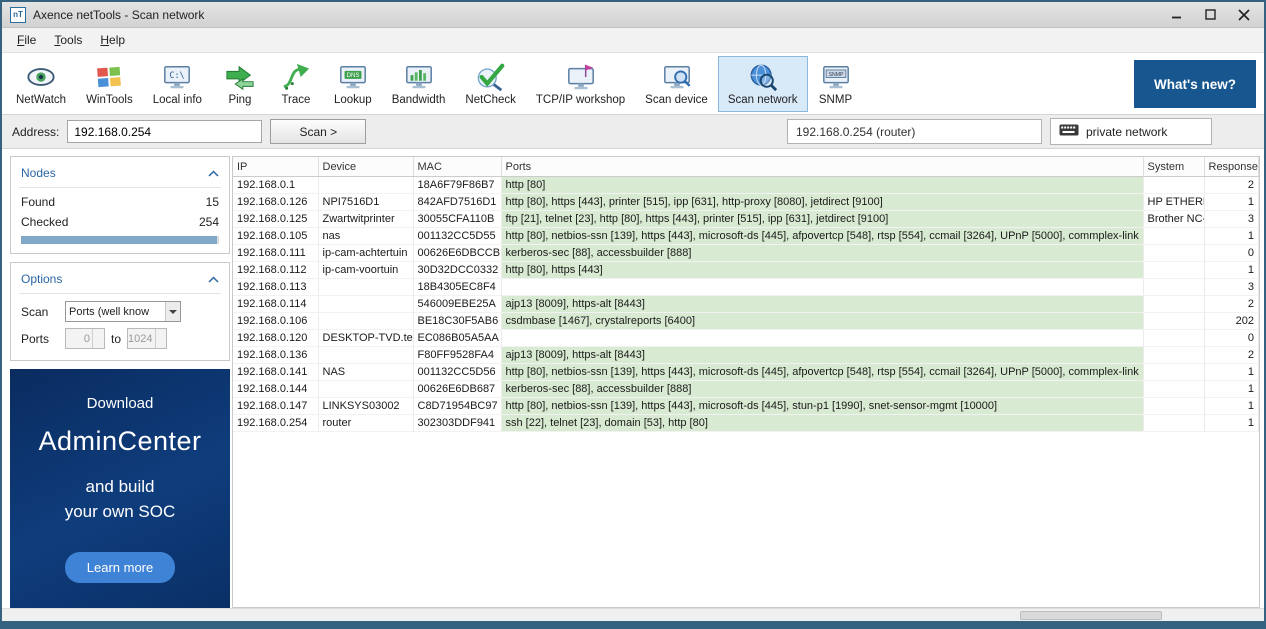 This screenshot has height=629, width=1266. What do you see at coordinates (366, 167) in the screenshot?
I see `column-header-device: Device` at bounding box center [366, 167].